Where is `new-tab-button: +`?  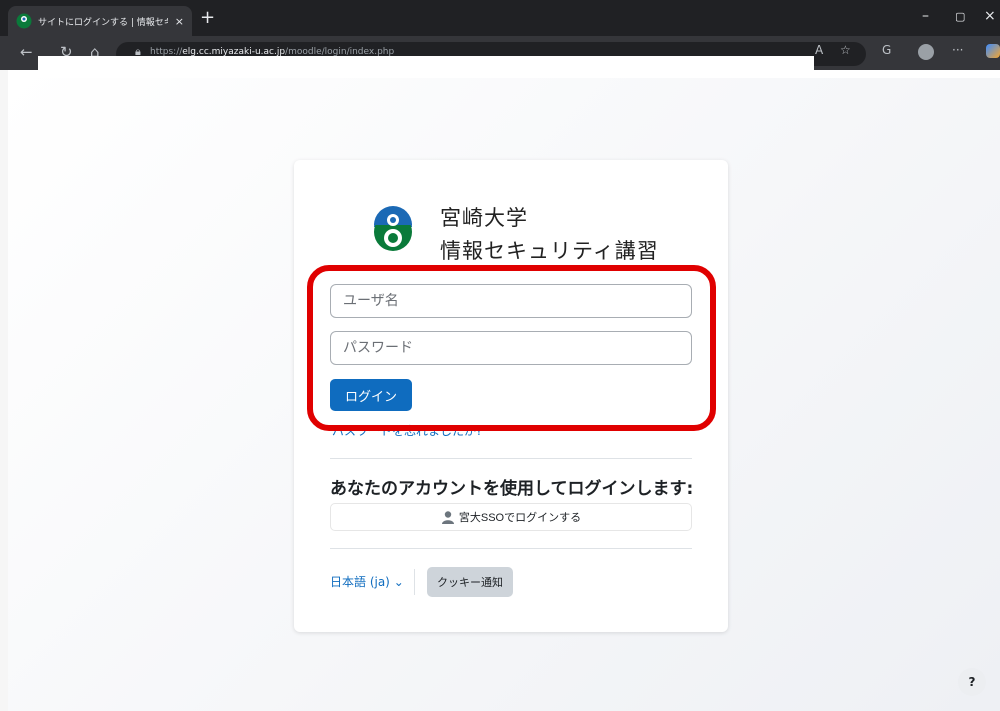
new-tab-button: + is located at coordinates (207, 18).